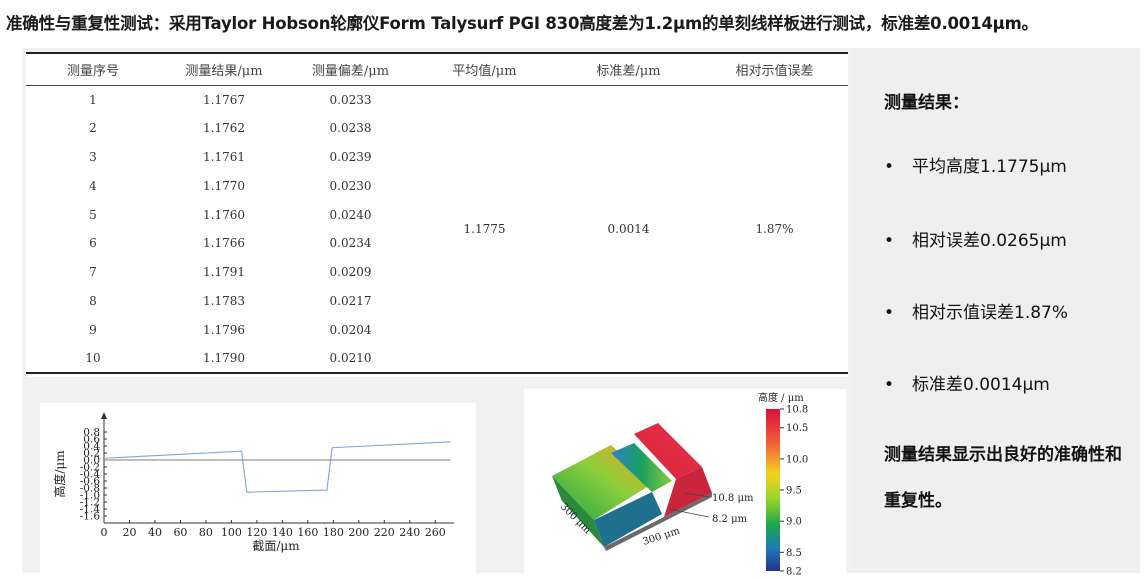 Image resolution: width=1148 pixels, height=579 pixels. What do you see at coordinates (975, 241) in the screenshot?
I see `bullet-relative-error: • 相对误差0.0265μm` at bounding box center [975, 241].